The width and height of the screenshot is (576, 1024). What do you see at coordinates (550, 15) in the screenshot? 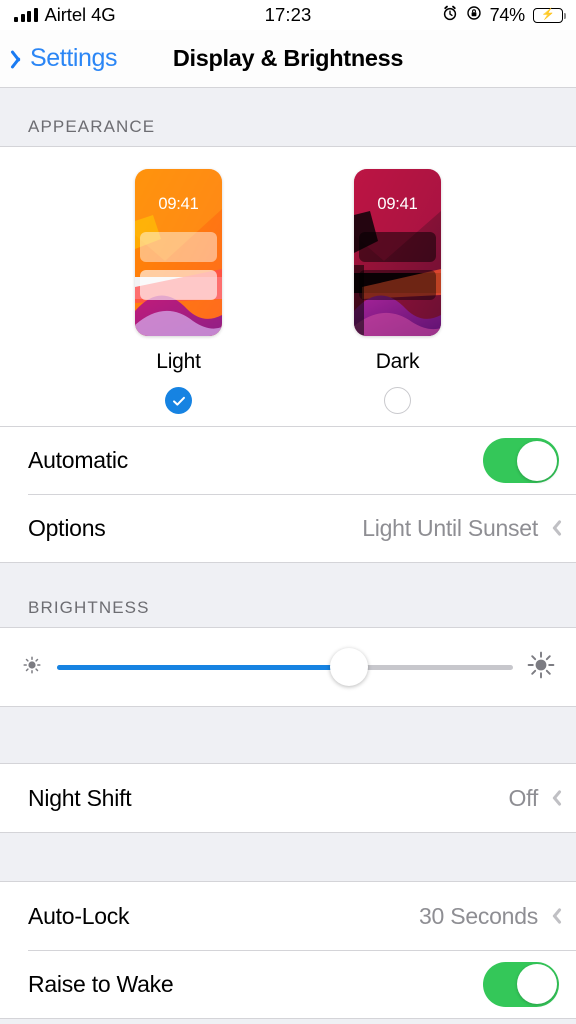
I see `battery-charging-icon: ⚡` at bounding box center [550, 15].